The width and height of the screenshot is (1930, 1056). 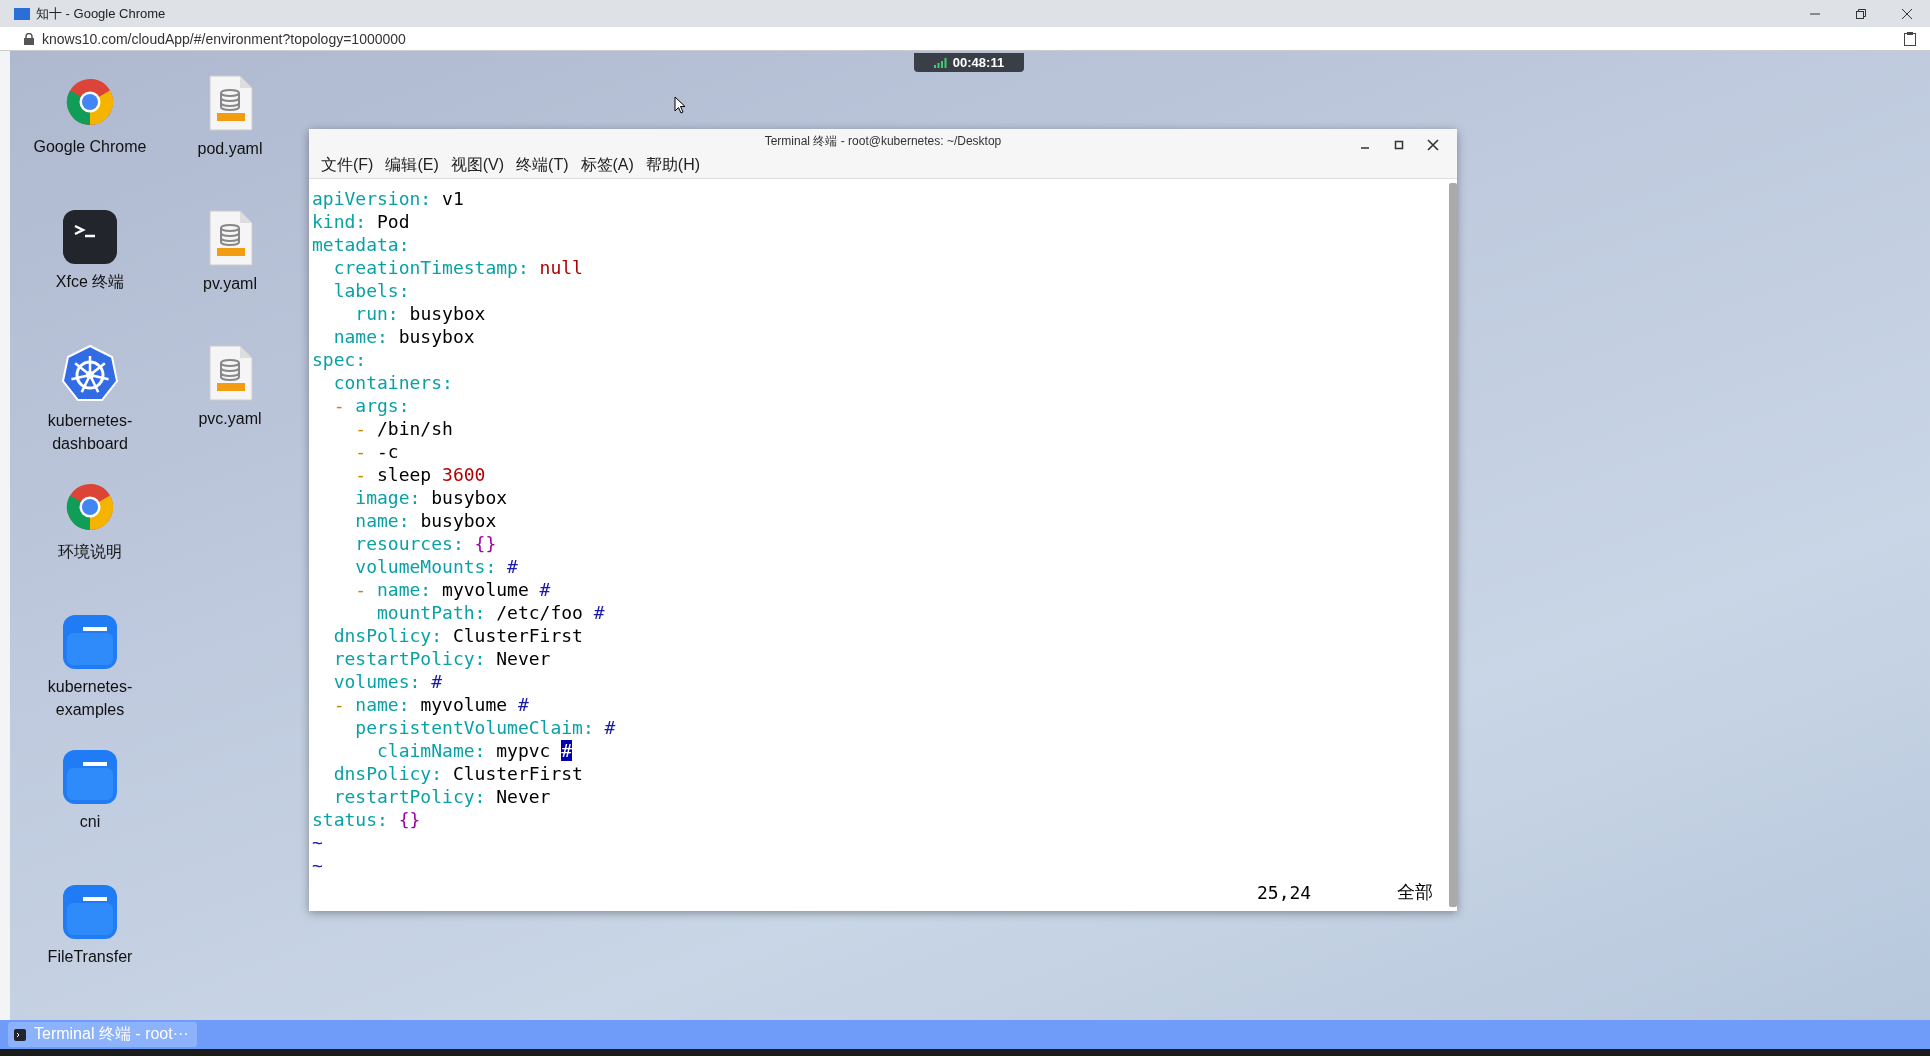 I want to click on code-line: status: {}, so click(x=367, y=819).